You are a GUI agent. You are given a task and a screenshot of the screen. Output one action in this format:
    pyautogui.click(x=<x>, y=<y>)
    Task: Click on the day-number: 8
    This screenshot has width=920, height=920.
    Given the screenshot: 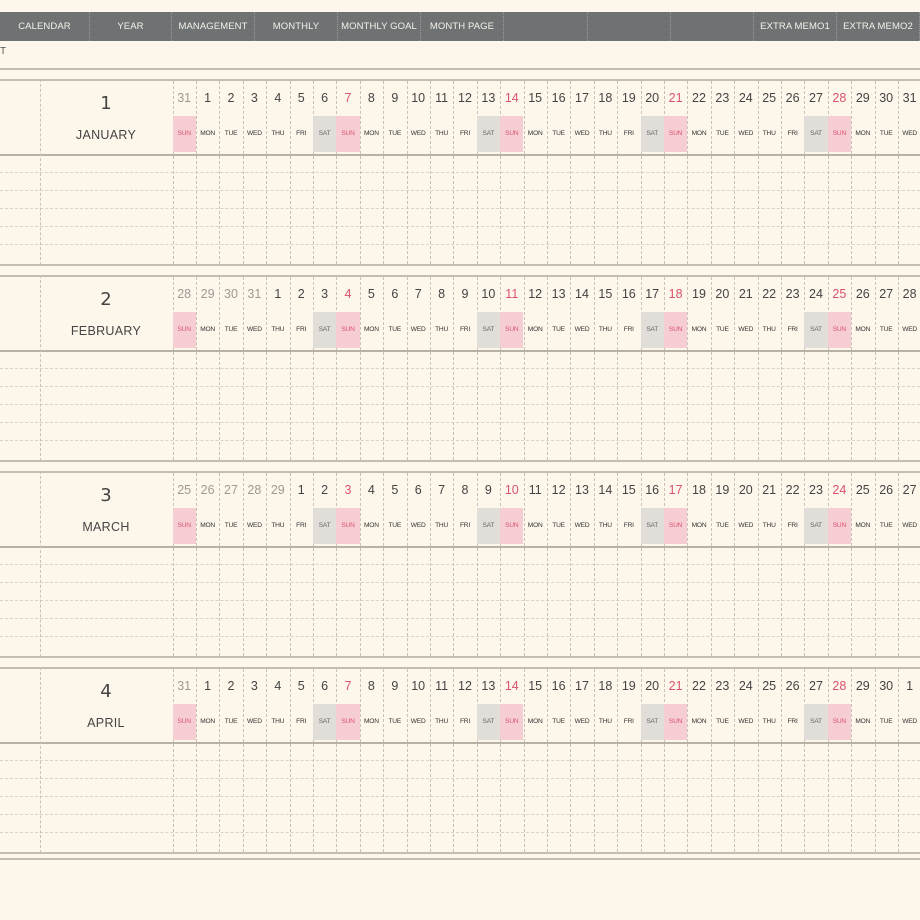 What is the action you would take?
    pyautogui.click(x=371, y=686)
    